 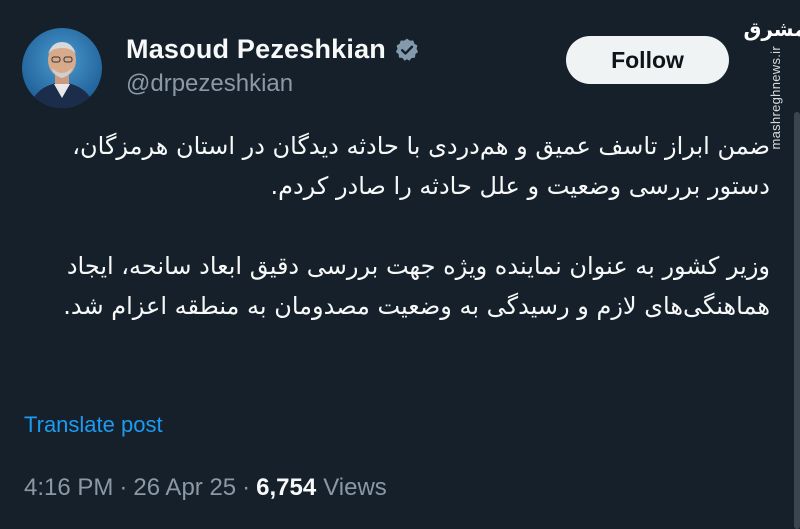 What do you see at coordinates (93, 425) in the screenshot?
I see `translate-post-link: Translate post` at bounding box center [93, 425].